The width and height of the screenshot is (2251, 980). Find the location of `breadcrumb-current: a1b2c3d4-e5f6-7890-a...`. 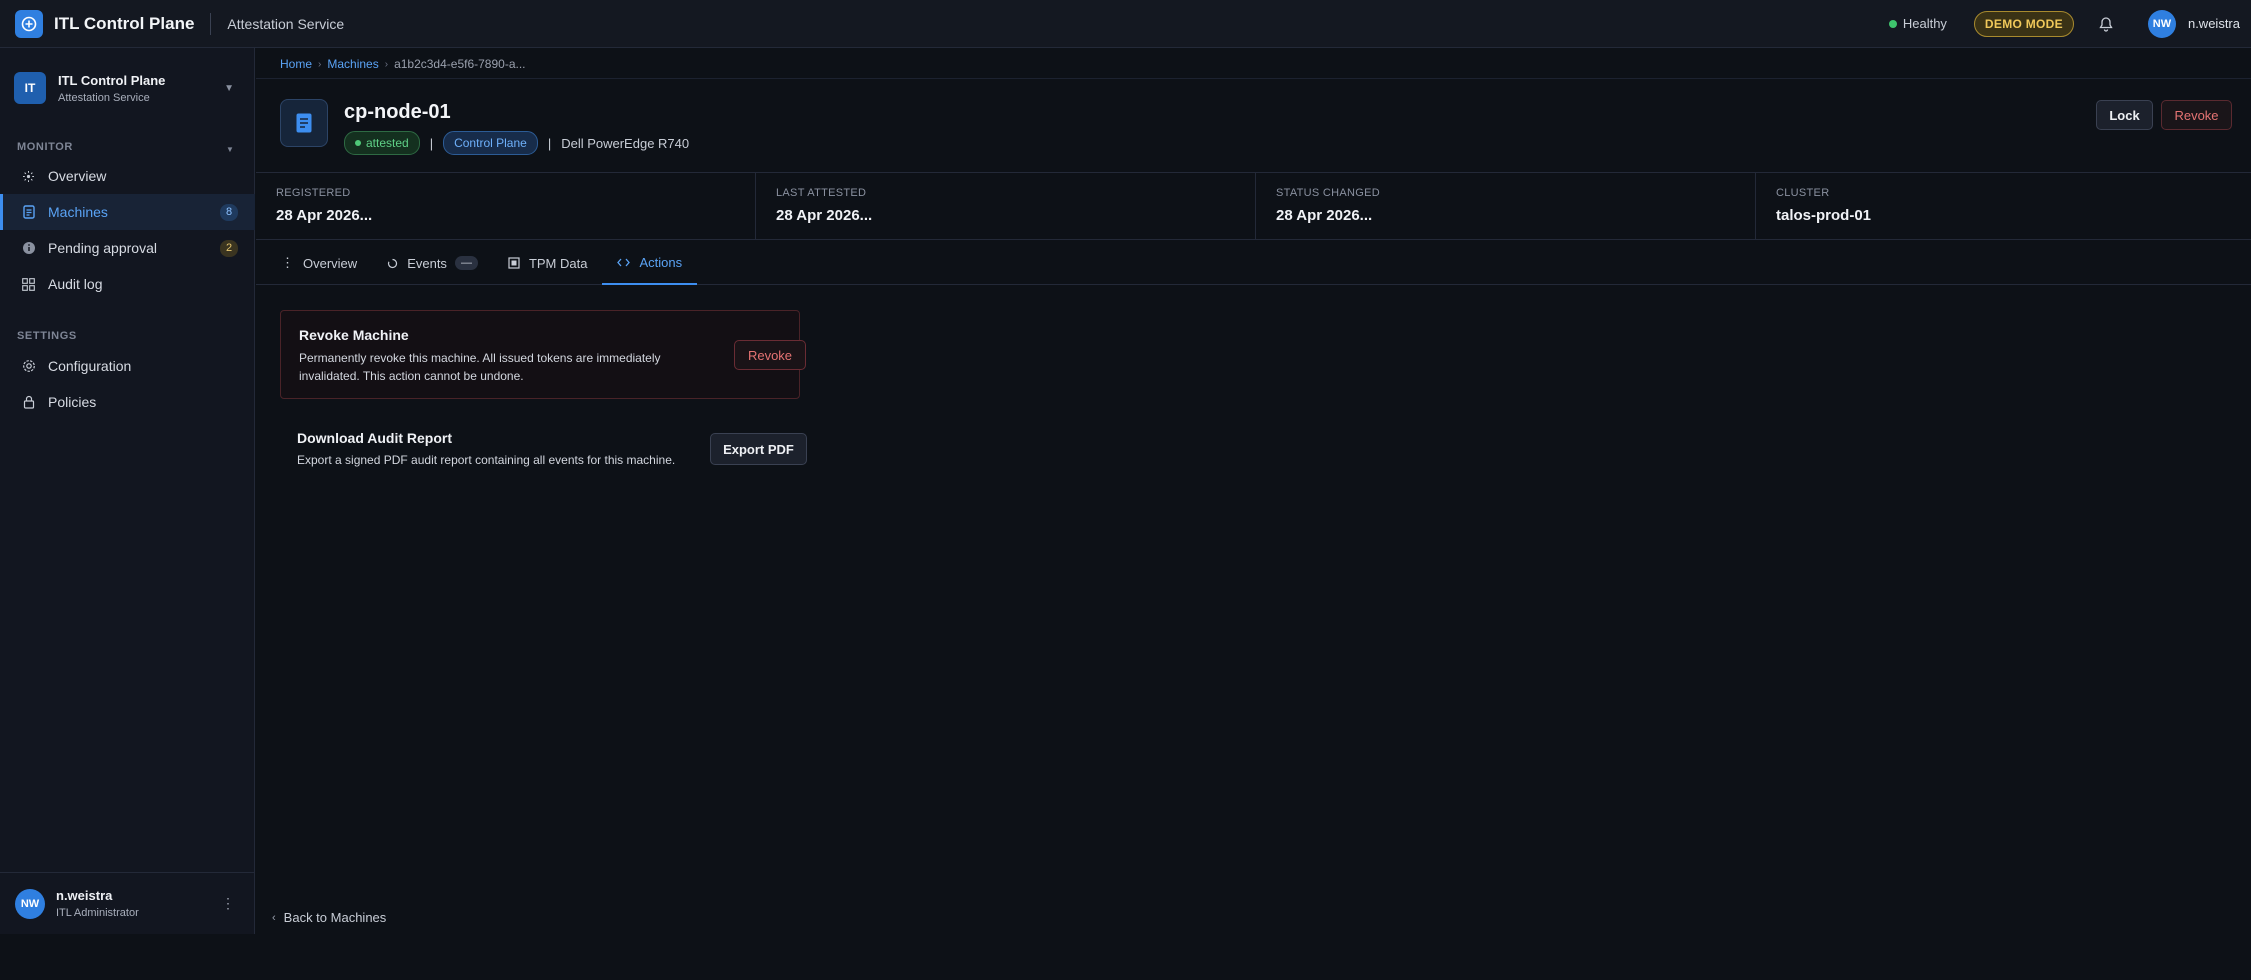

breadcrumb-current: a1b2c3d4-e5f6-7890-a... is located at coordinates (460, 64).